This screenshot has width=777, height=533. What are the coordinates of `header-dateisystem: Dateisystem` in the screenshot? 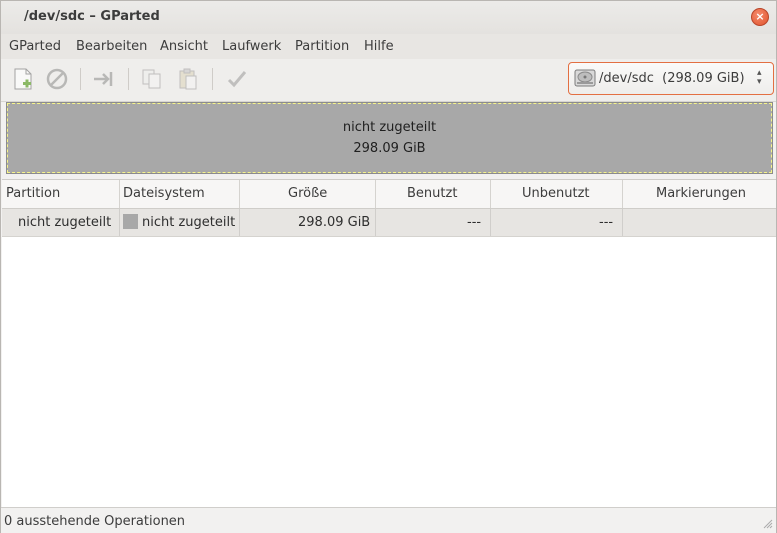 It's located at (164, 193).